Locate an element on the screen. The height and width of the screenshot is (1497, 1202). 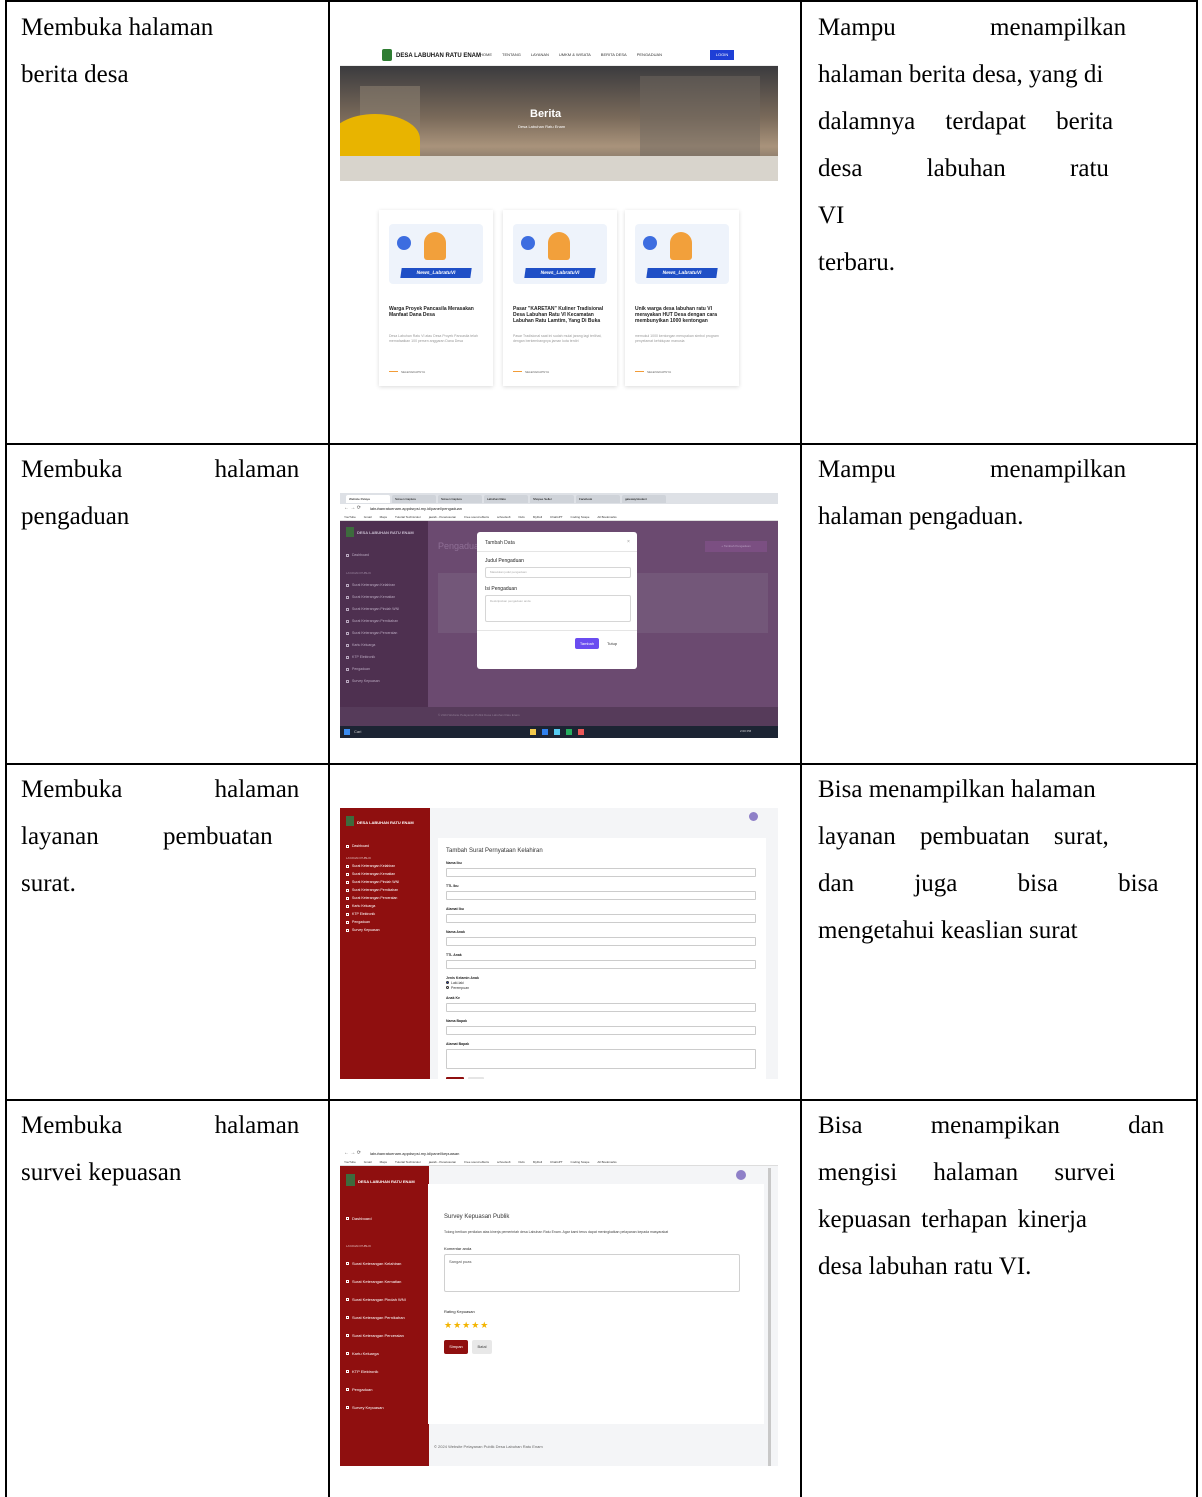
nav-layanan: LAYANAN is located at coordinates (540, 54).